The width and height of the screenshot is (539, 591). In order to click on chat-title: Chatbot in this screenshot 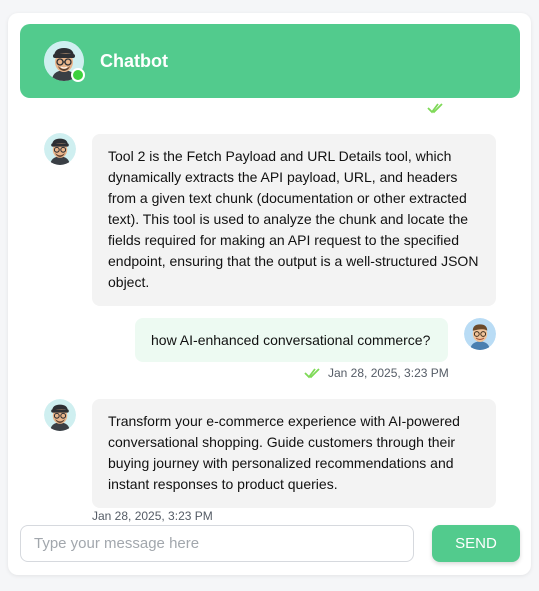, I will do `click(134, 61)`.